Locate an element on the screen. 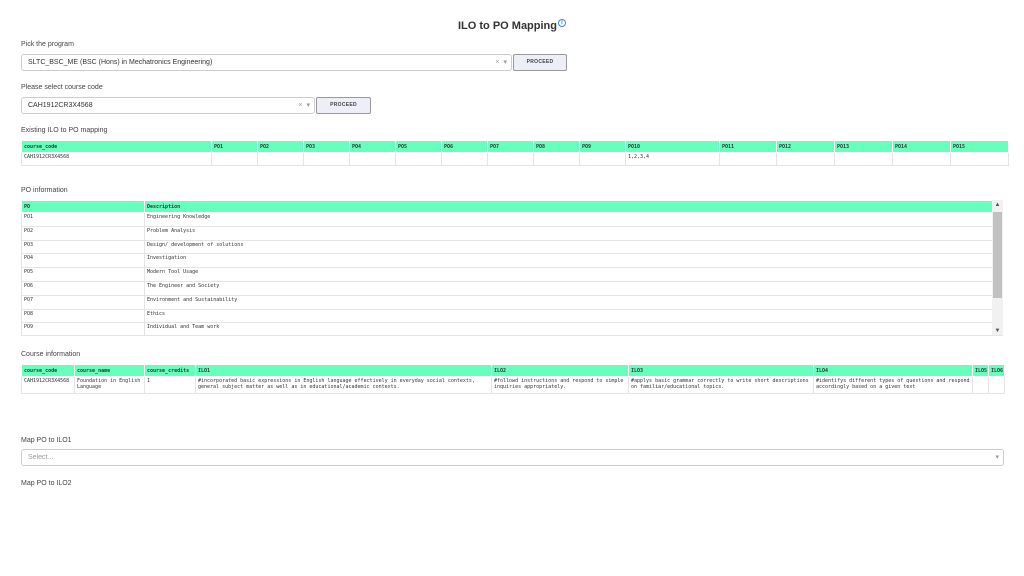  column-header: ILO5 is located at coordinates (980, 370).